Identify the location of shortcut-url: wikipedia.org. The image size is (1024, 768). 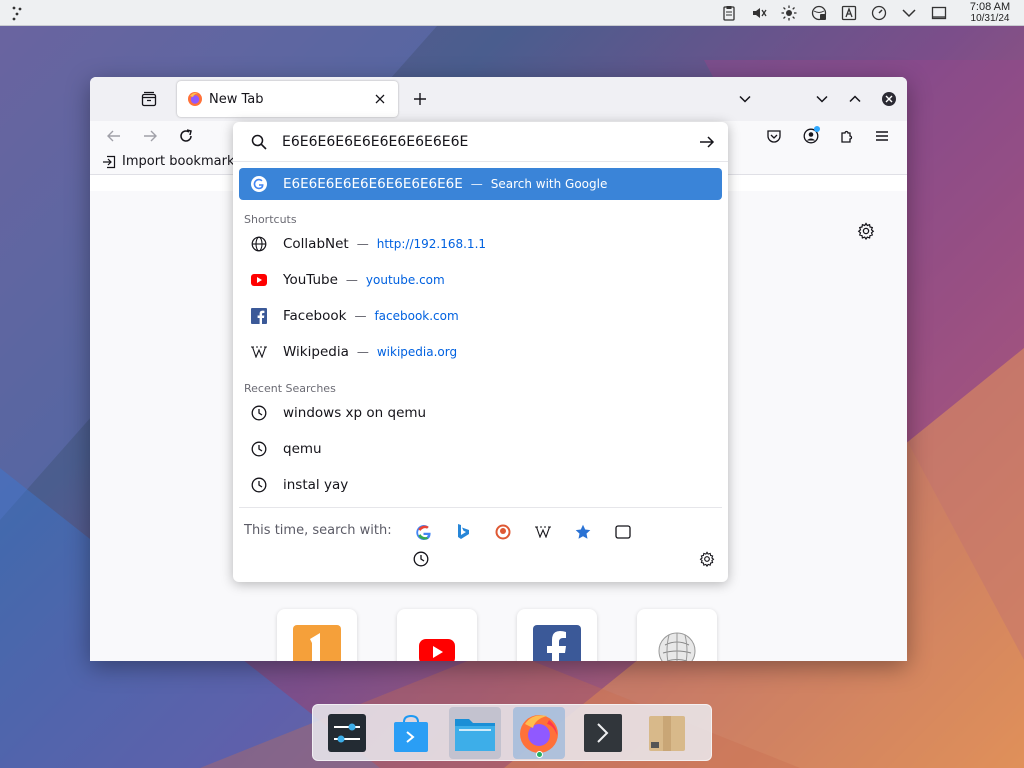
(417, 352).